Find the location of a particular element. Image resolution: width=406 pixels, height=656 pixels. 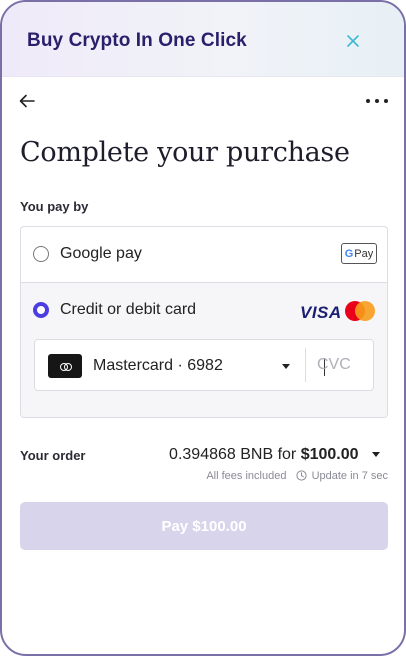

google-pay-logo-g: G is located at coordinates (349, 253).